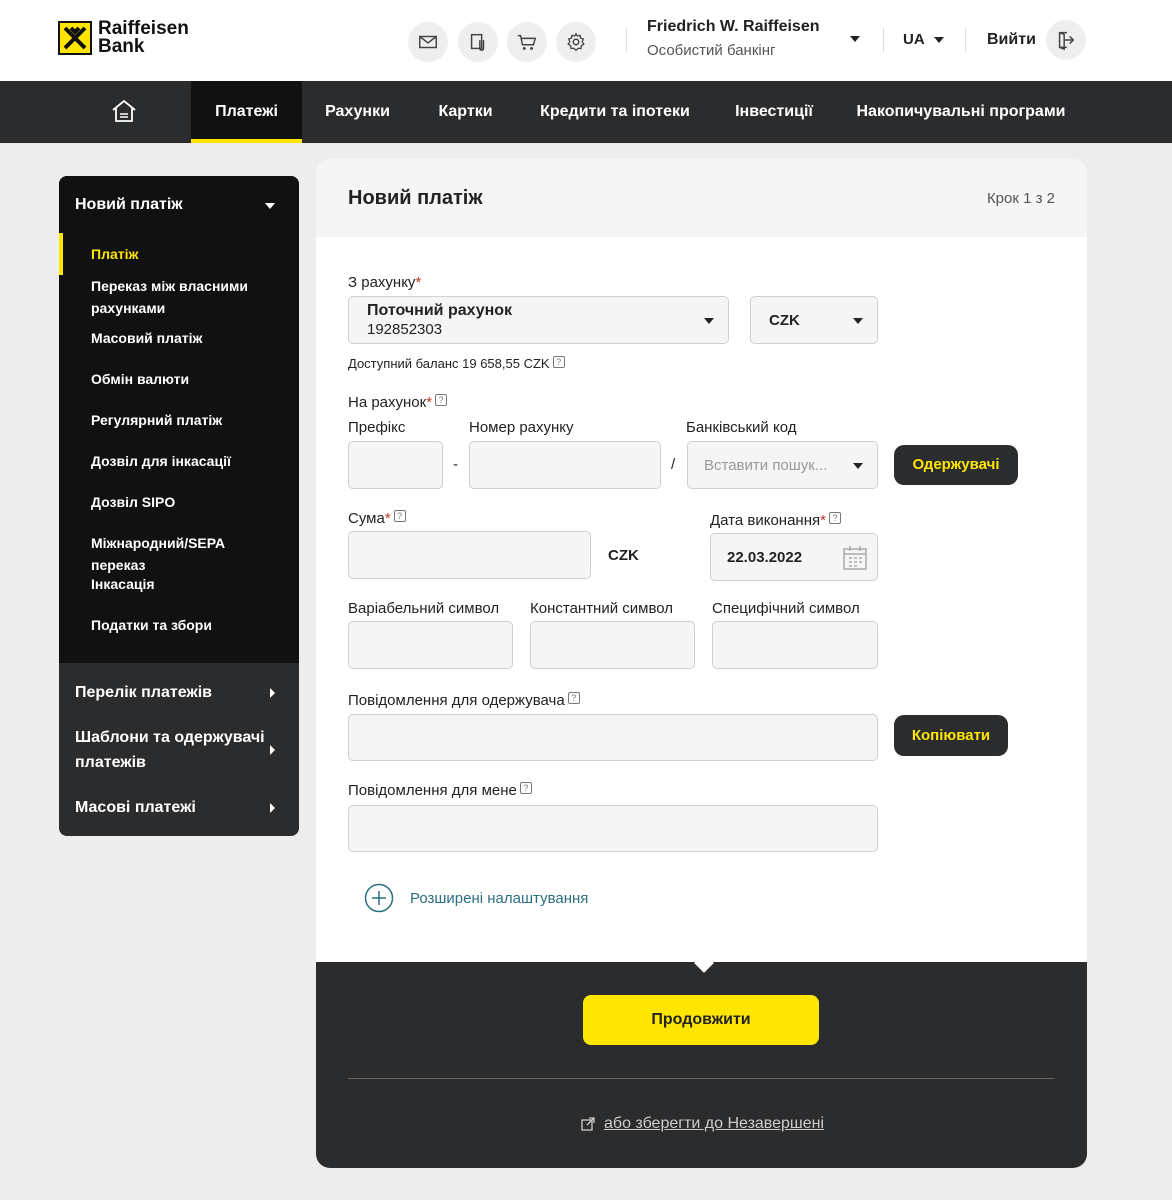 The image size is (1172, 1200). Describe the element at coordinates (186, 502) in the screenshot. I see `sidebar-item-sipo-permit: Дозвіл SIPO` at that location.